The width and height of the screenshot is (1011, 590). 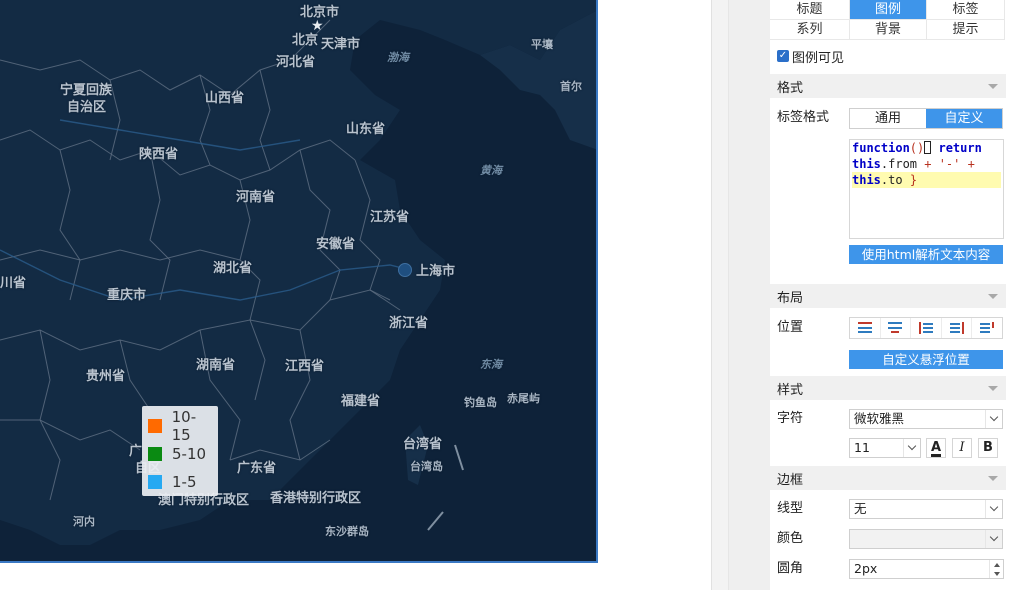 I want to click on text-cursor, so click(x=928, y=147).